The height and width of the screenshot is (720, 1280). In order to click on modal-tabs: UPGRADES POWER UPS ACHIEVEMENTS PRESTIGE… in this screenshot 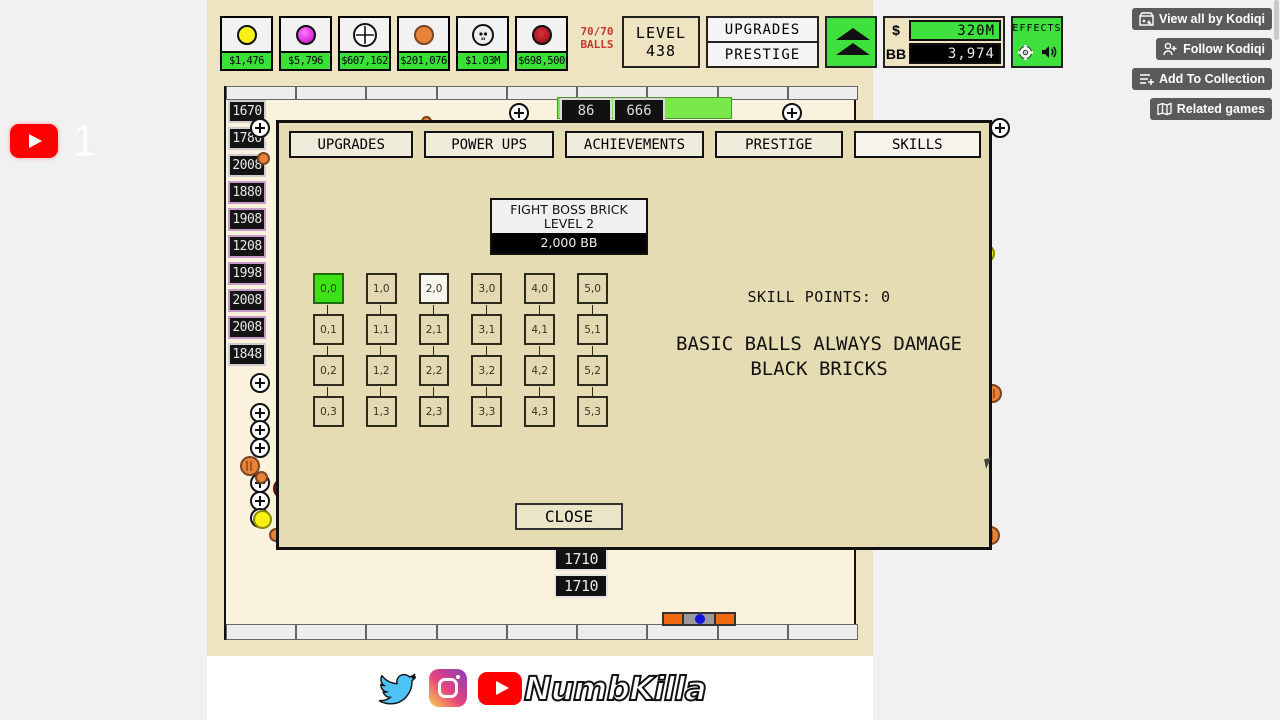, I will do `click(635, 144)`.